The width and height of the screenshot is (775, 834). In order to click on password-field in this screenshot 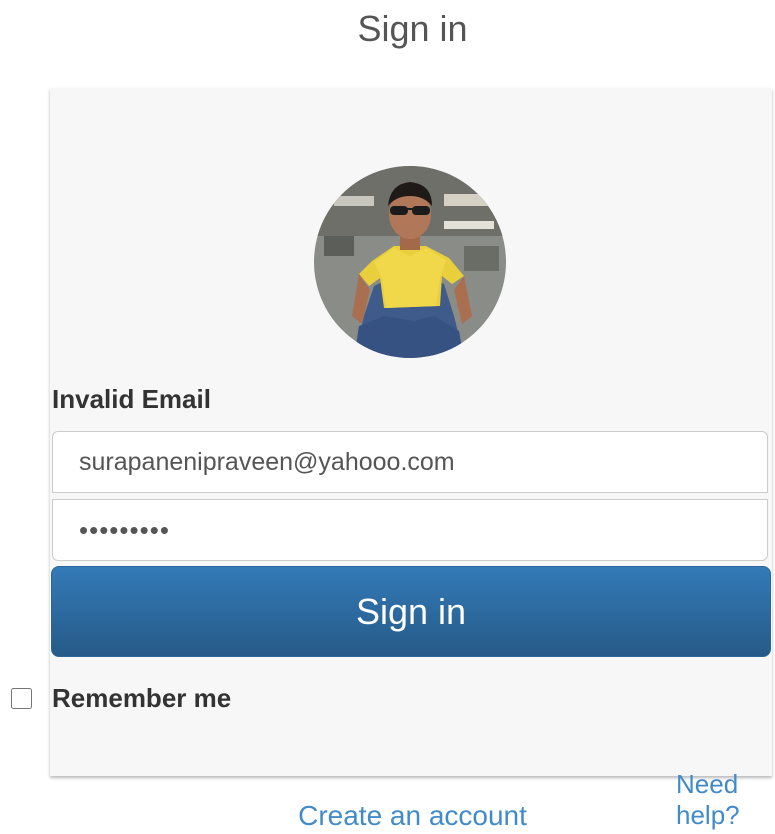, I will do `click(410, 530)`.